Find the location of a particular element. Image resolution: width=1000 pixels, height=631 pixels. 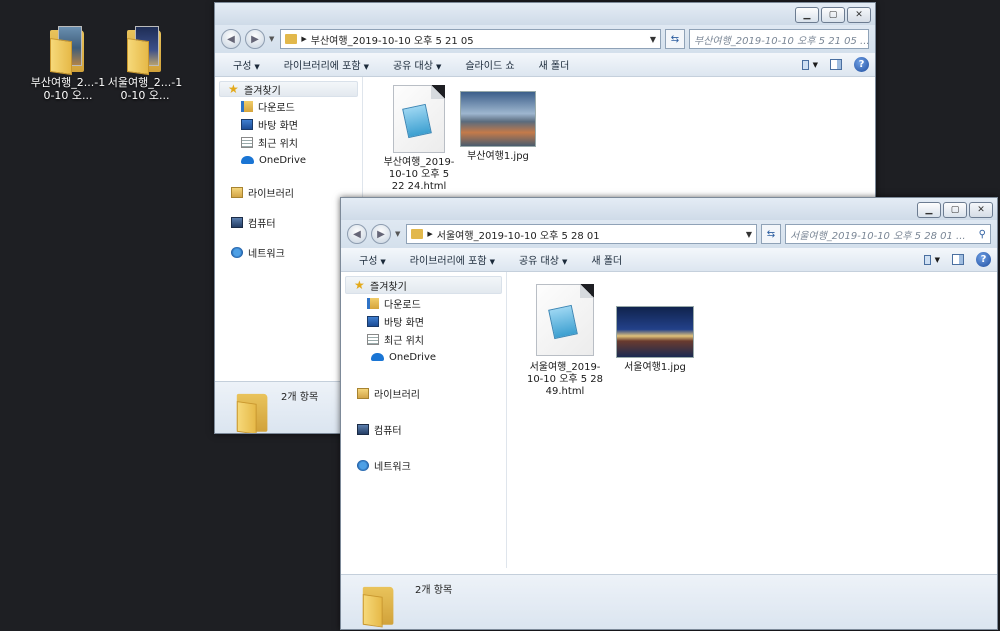

address-bar: ▶ 부산여행_2019-10-10 오후 5 21 05 ▼ is located at coordinates (470, 39).